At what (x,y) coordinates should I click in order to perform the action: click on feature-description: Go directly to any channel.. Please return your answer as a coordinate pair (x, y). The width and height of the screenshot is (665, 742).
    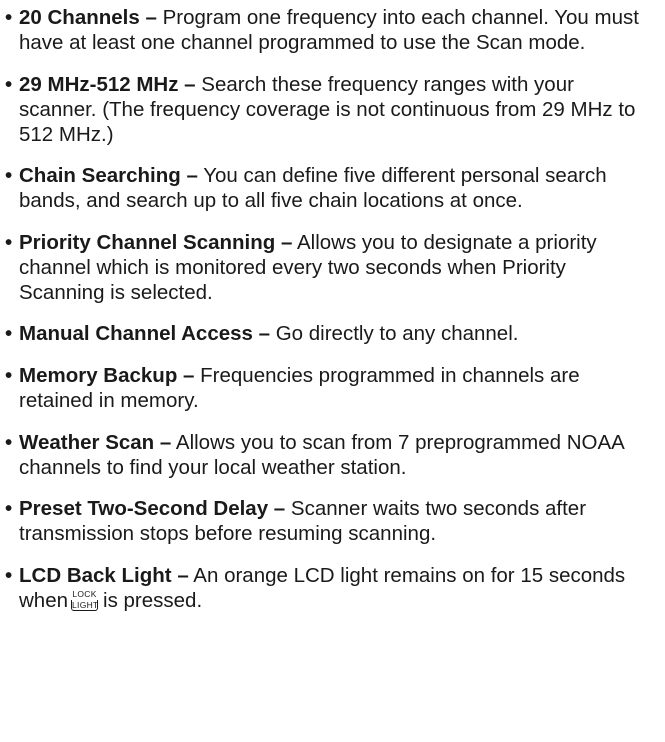
    Looking at the image, I should click on (397, 334).